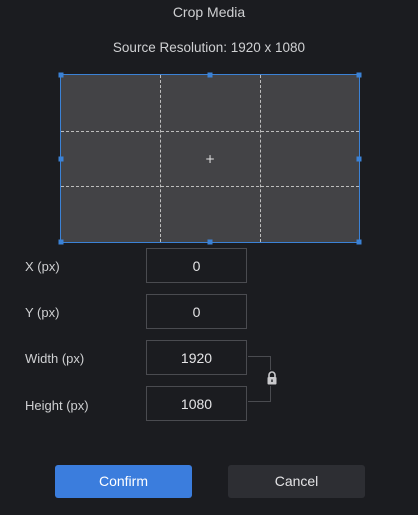 Image resolution: width=418 pixels, height=515 pixels. What do you see at coordinates (42, 312) in the screenshot?
I see `y-label: Y (px)` at bounding box center [42, 312].